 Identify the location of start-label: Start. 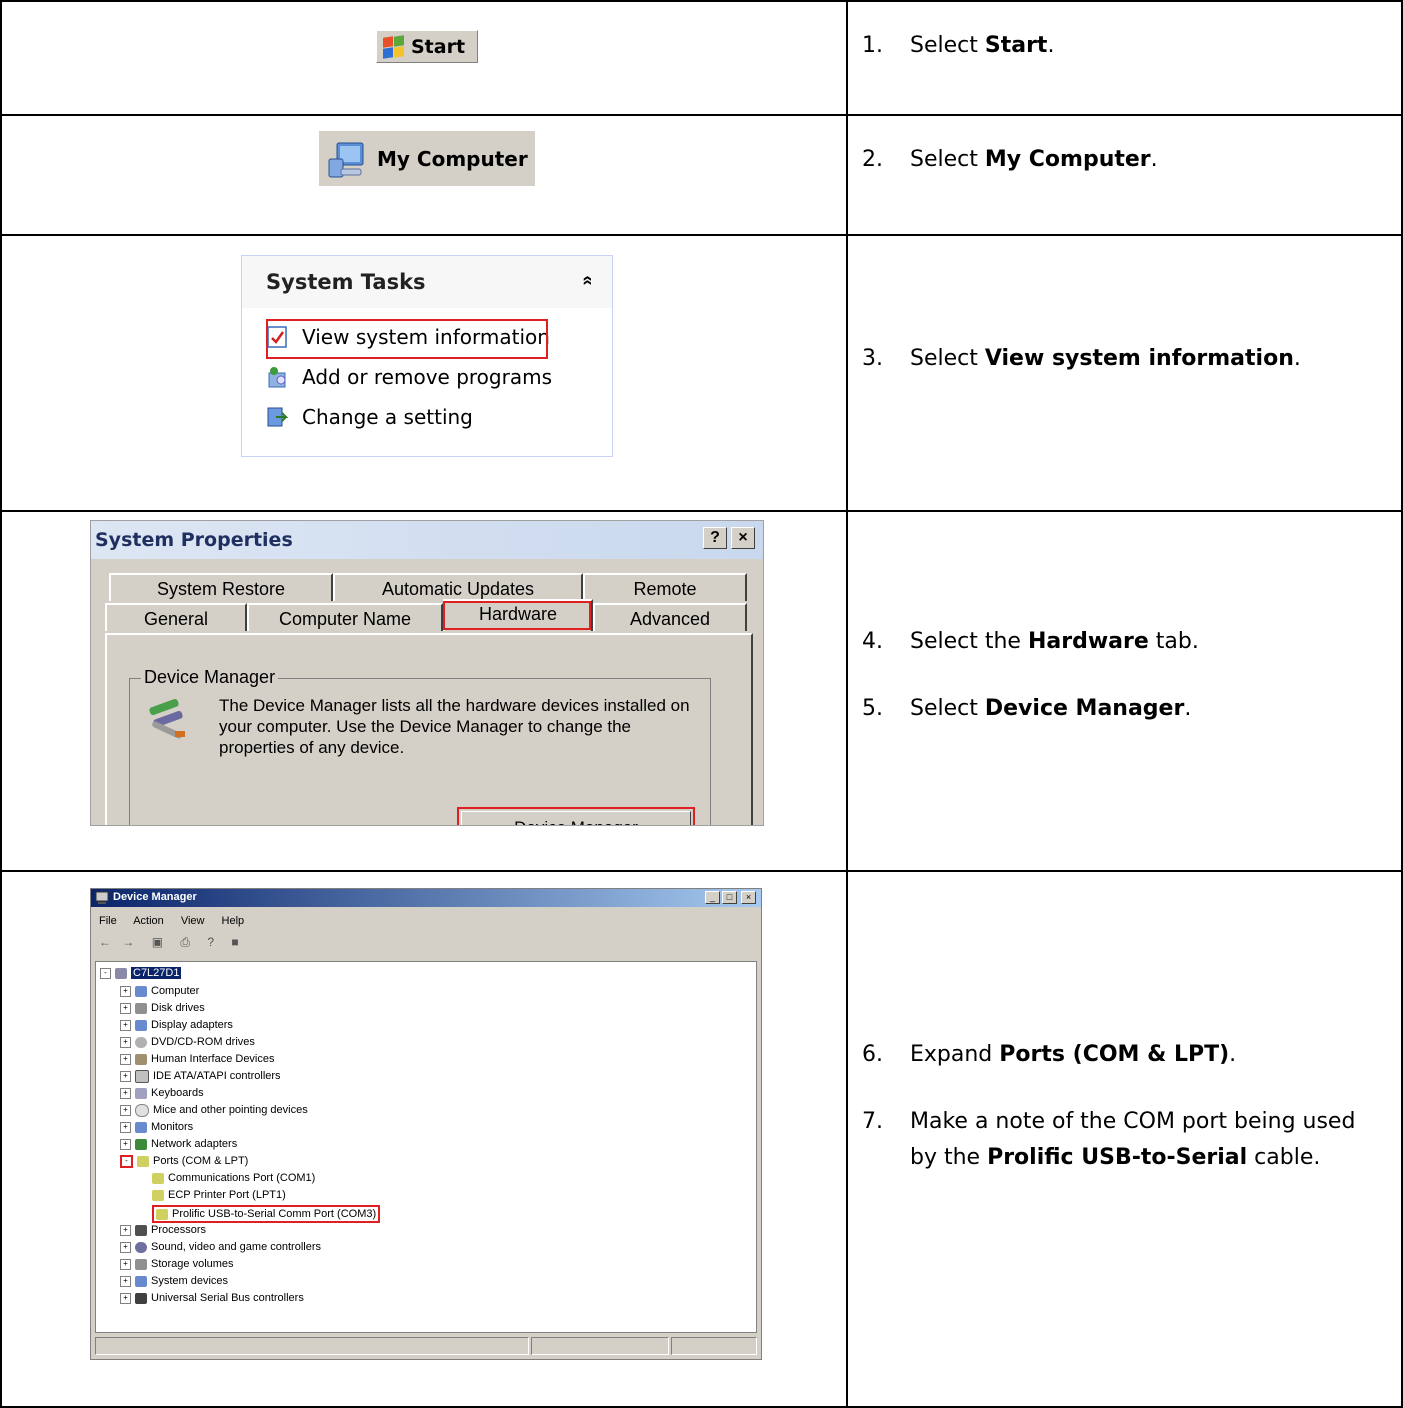
(438, 46).